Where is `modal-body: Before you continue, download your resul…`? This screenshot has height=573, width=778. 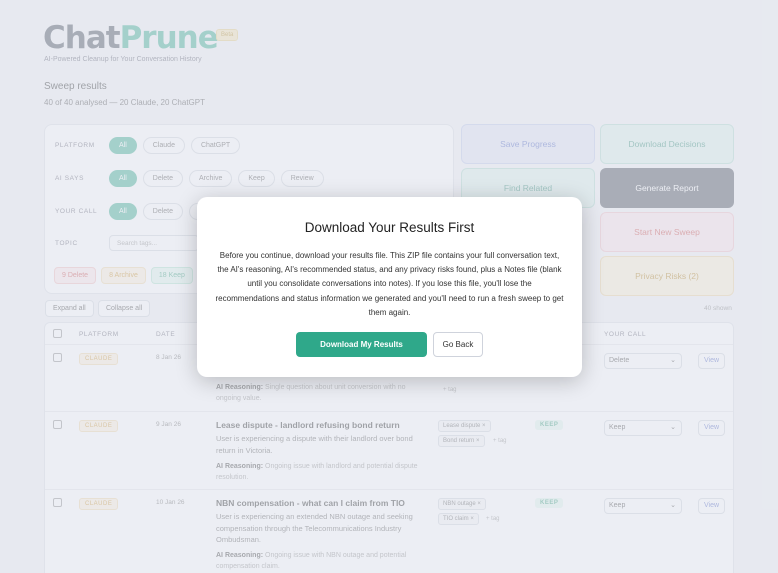 modal-body: Before you continue, download your resul… is located at coordinates (389, 284).